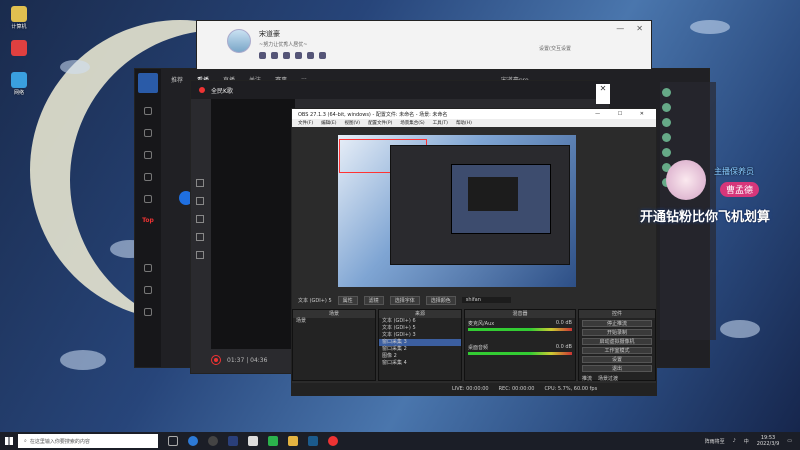 The image size is (800, 450). Describe the element at coordinates (440, 123) in the screenshot. I see `menu-tools: 工具(T)` at that location.